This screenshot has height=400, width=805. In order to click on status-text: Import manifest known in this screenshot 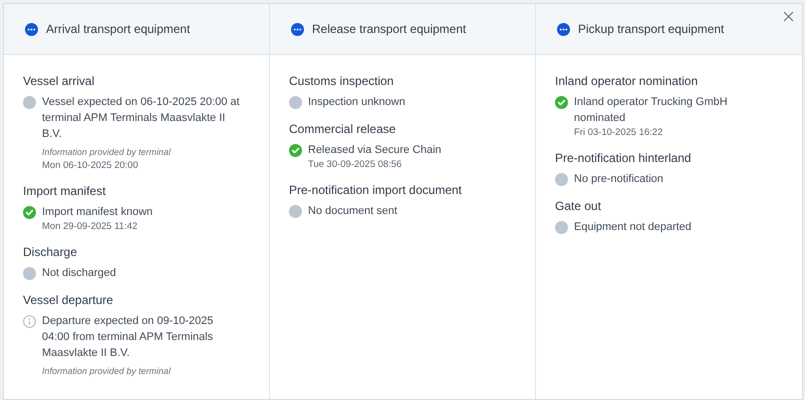, I will do `click(98, 212)`.